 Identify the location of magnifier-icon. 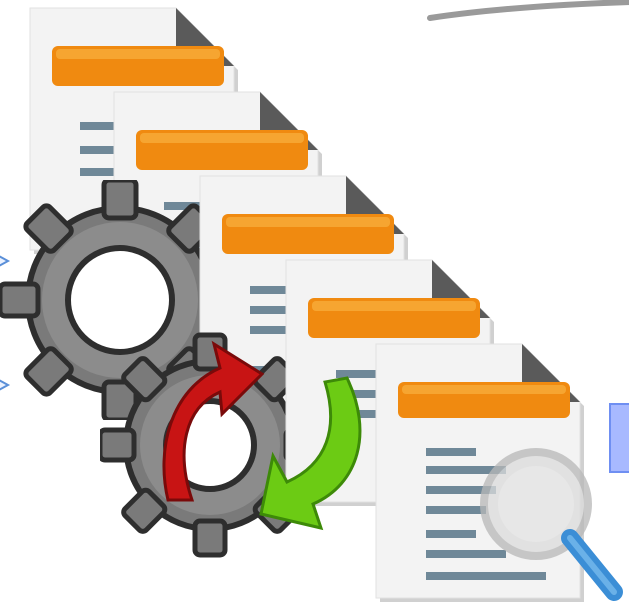
(551, 524).